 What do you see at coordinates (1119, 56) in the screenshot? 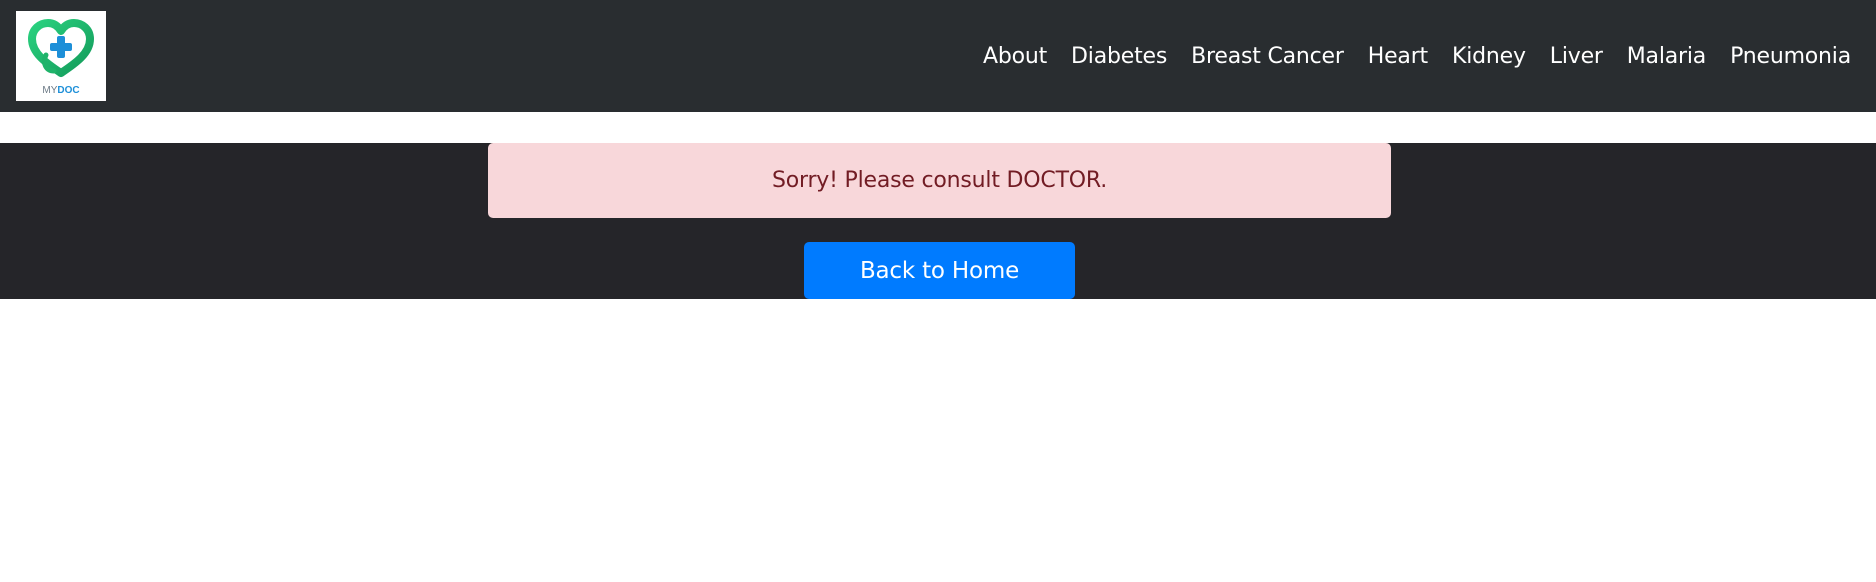
I see `nav-link-diabetes: Diabetes` at bounding box center [1119, 56].